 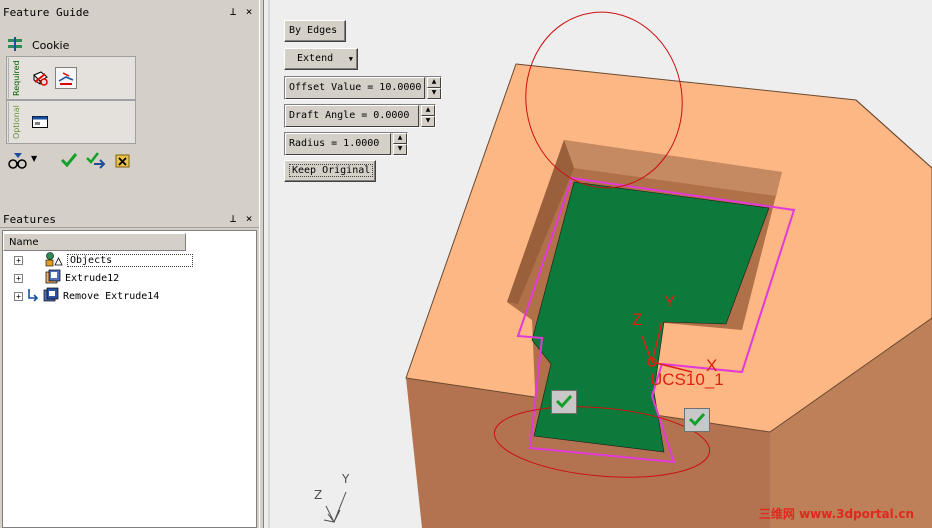 I want to click on select-faces-icon, so click(x=40, y=78).